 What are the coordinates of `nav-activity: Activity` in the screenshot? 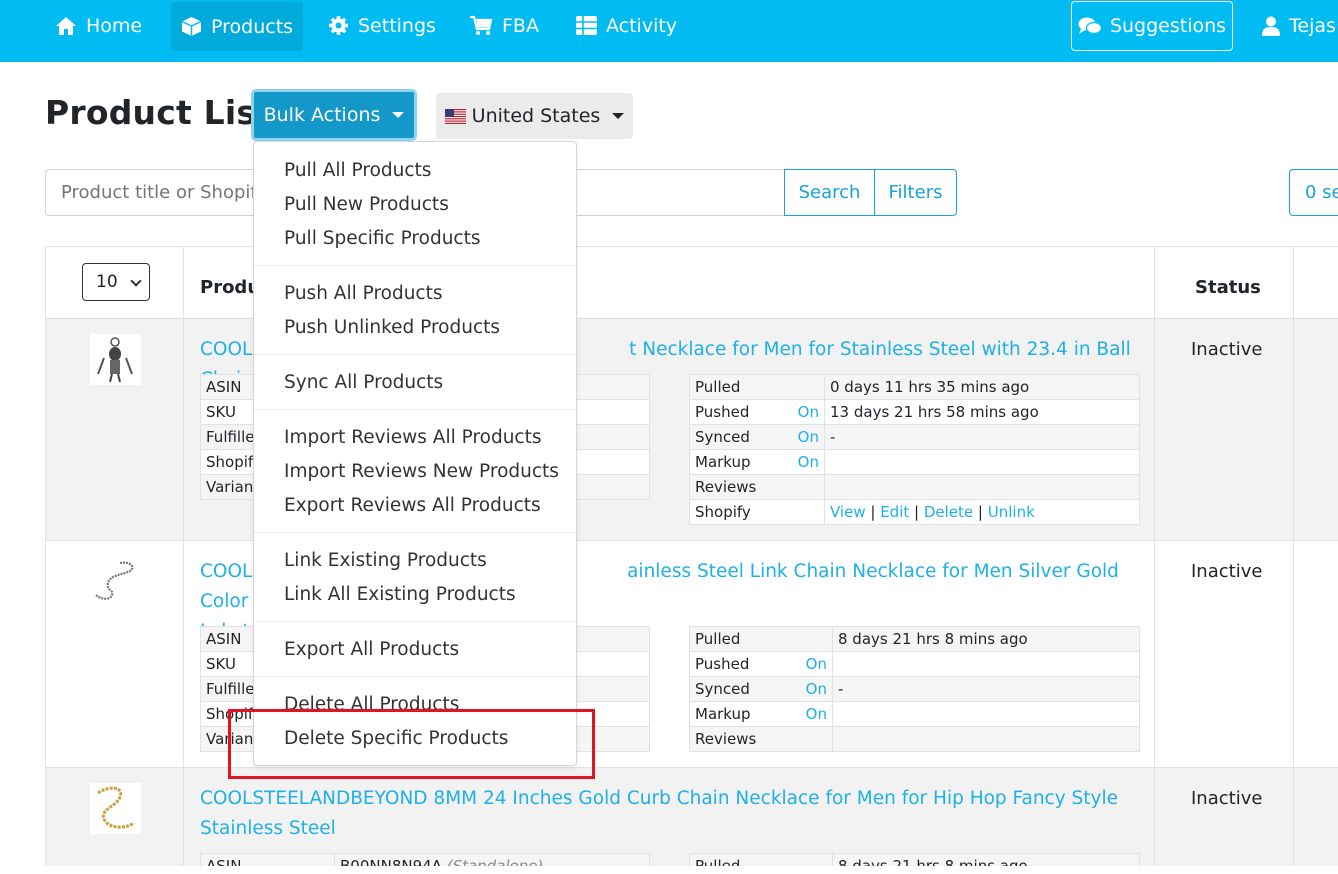 It's located at (626, 25).